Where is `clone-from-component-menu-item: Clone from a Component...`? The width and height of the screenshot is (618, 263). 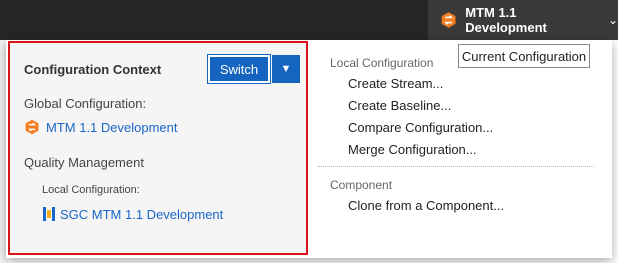
clone-from-component-menu-item: Clone from a Component... is located at coordinates (426, 205).